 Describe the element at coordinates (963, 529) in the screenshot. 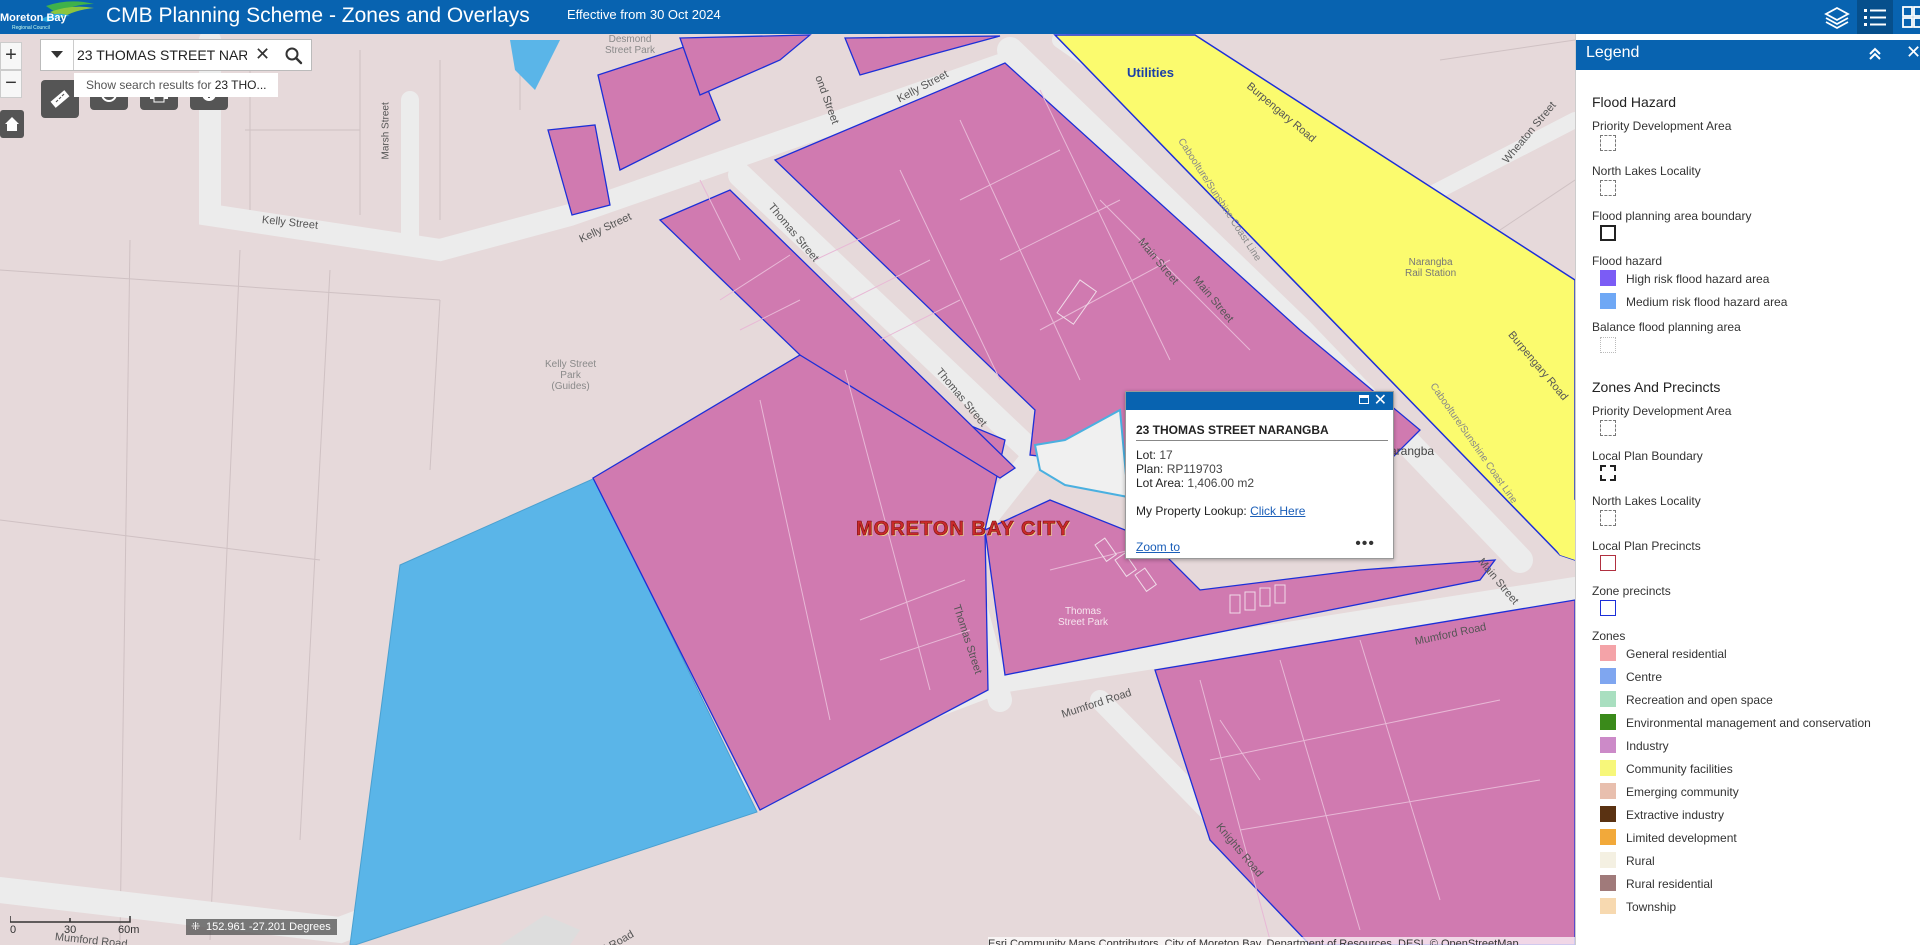

I see `label-moreton-bay-city: MORETON BAY CITY` at that location.